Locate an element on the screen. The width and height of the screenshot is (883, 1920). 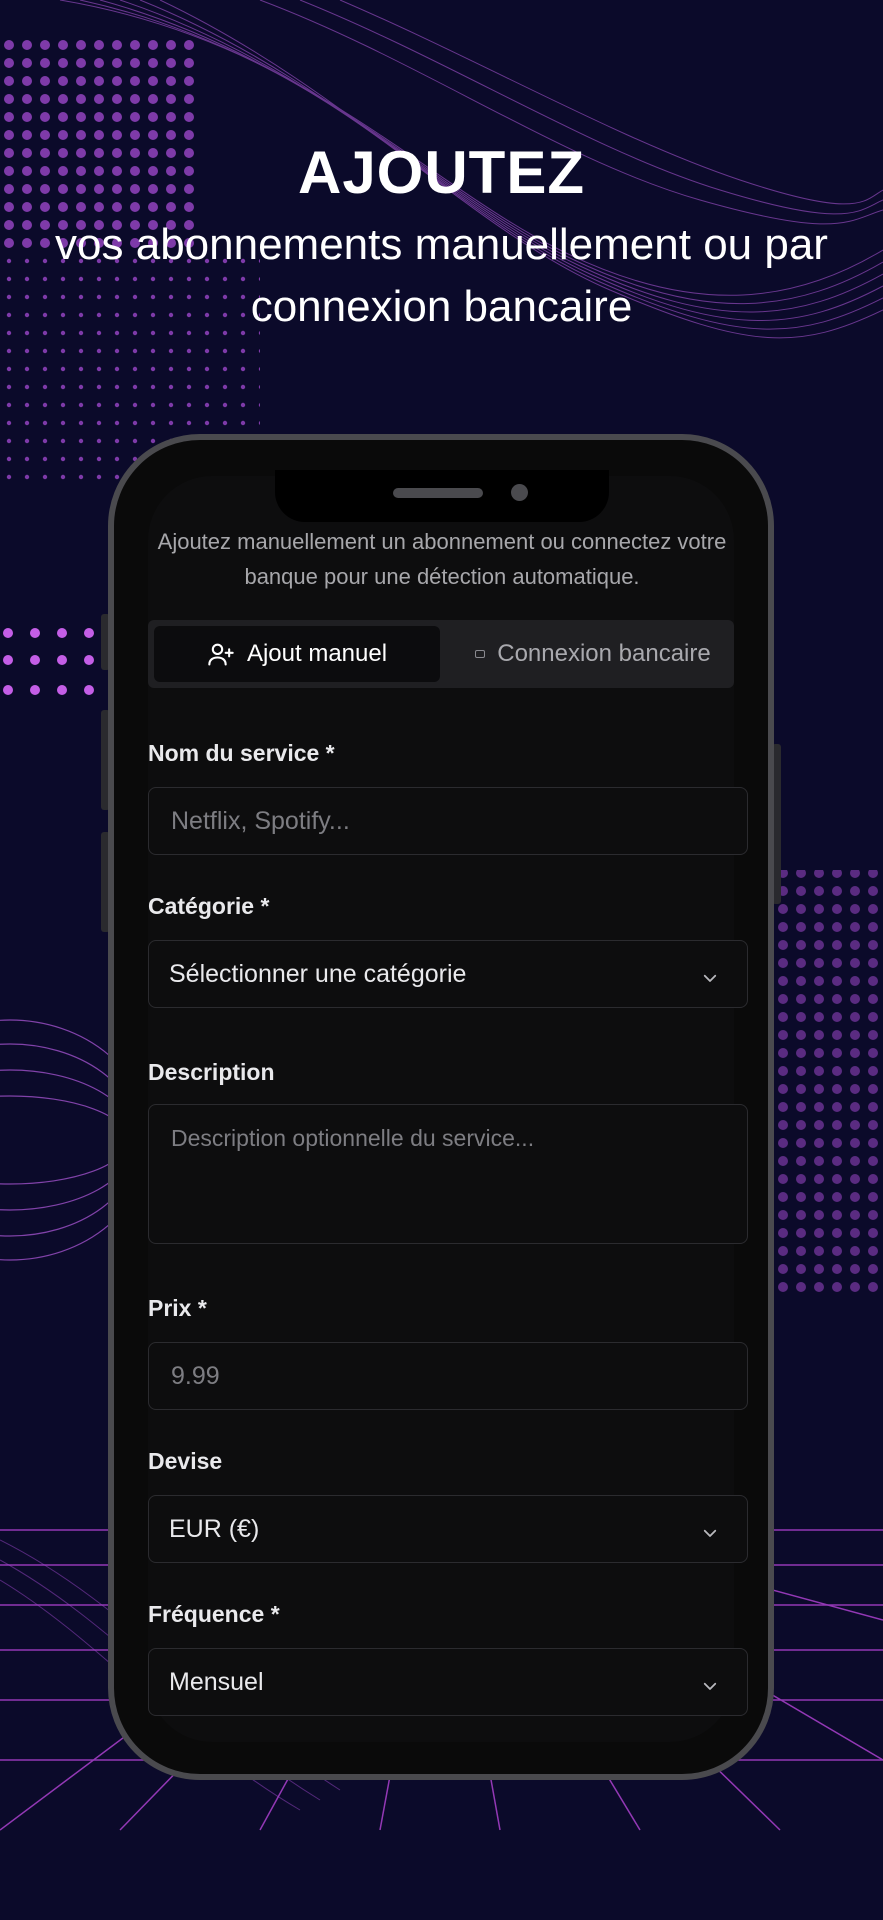
frequency-select: Mensuel is located at coordinates (448, 1682).